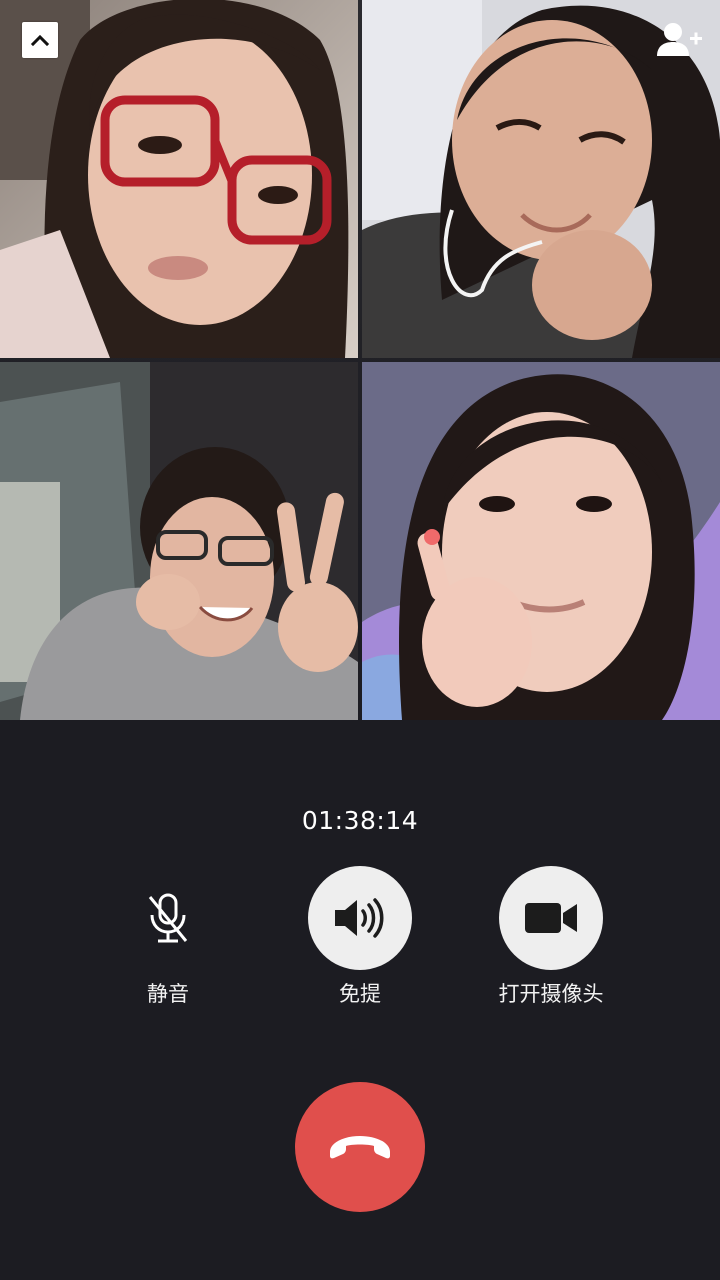  I want to click on speaker-icon, so click(359, 918).